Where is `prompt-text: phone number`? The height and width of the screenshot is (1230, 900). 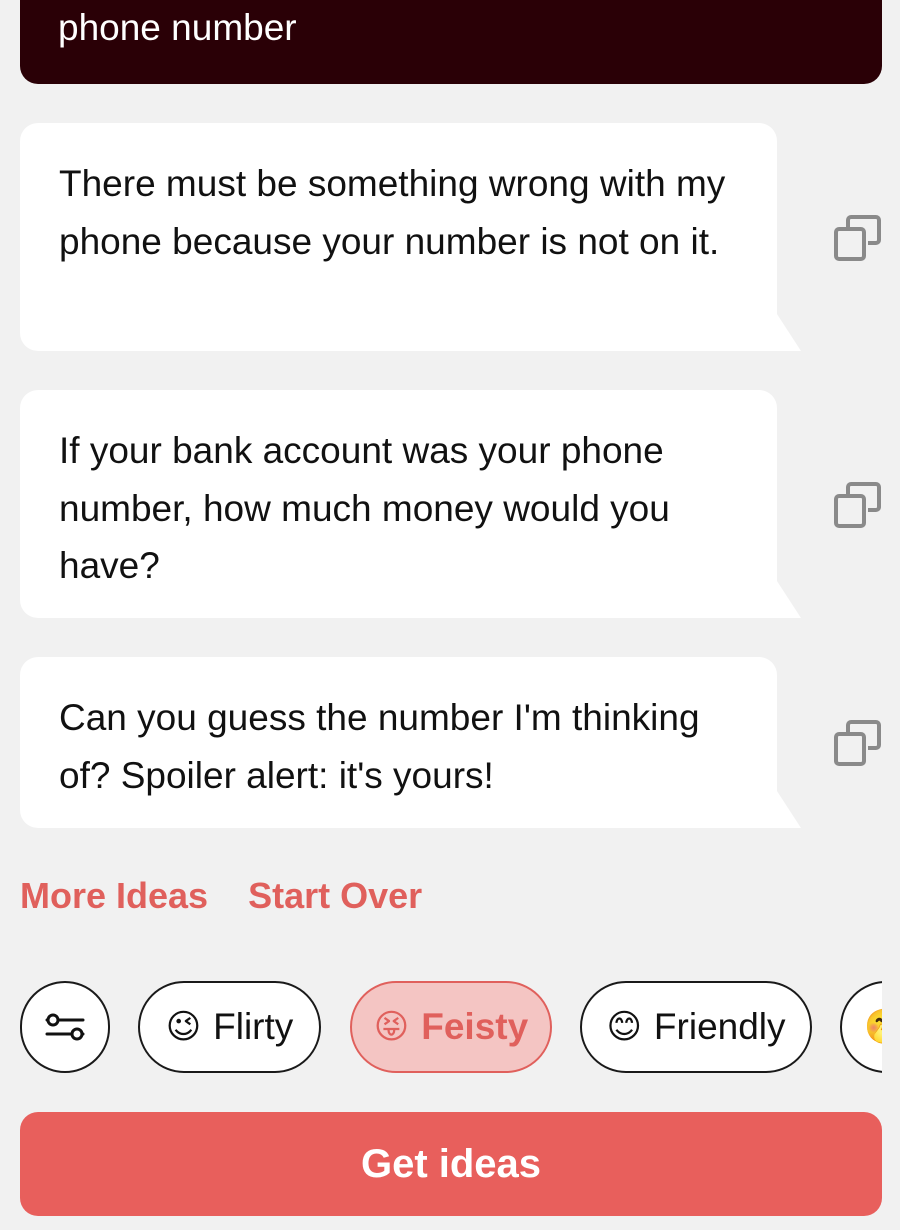 prompt-text: phone number is located at coordinates (177, 27).